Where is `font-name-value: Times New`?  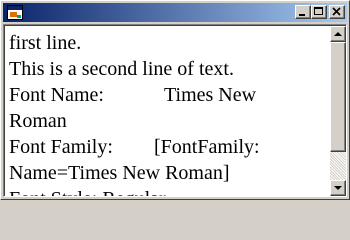
font-name-value: Times New is located at coordinates (210, 95).